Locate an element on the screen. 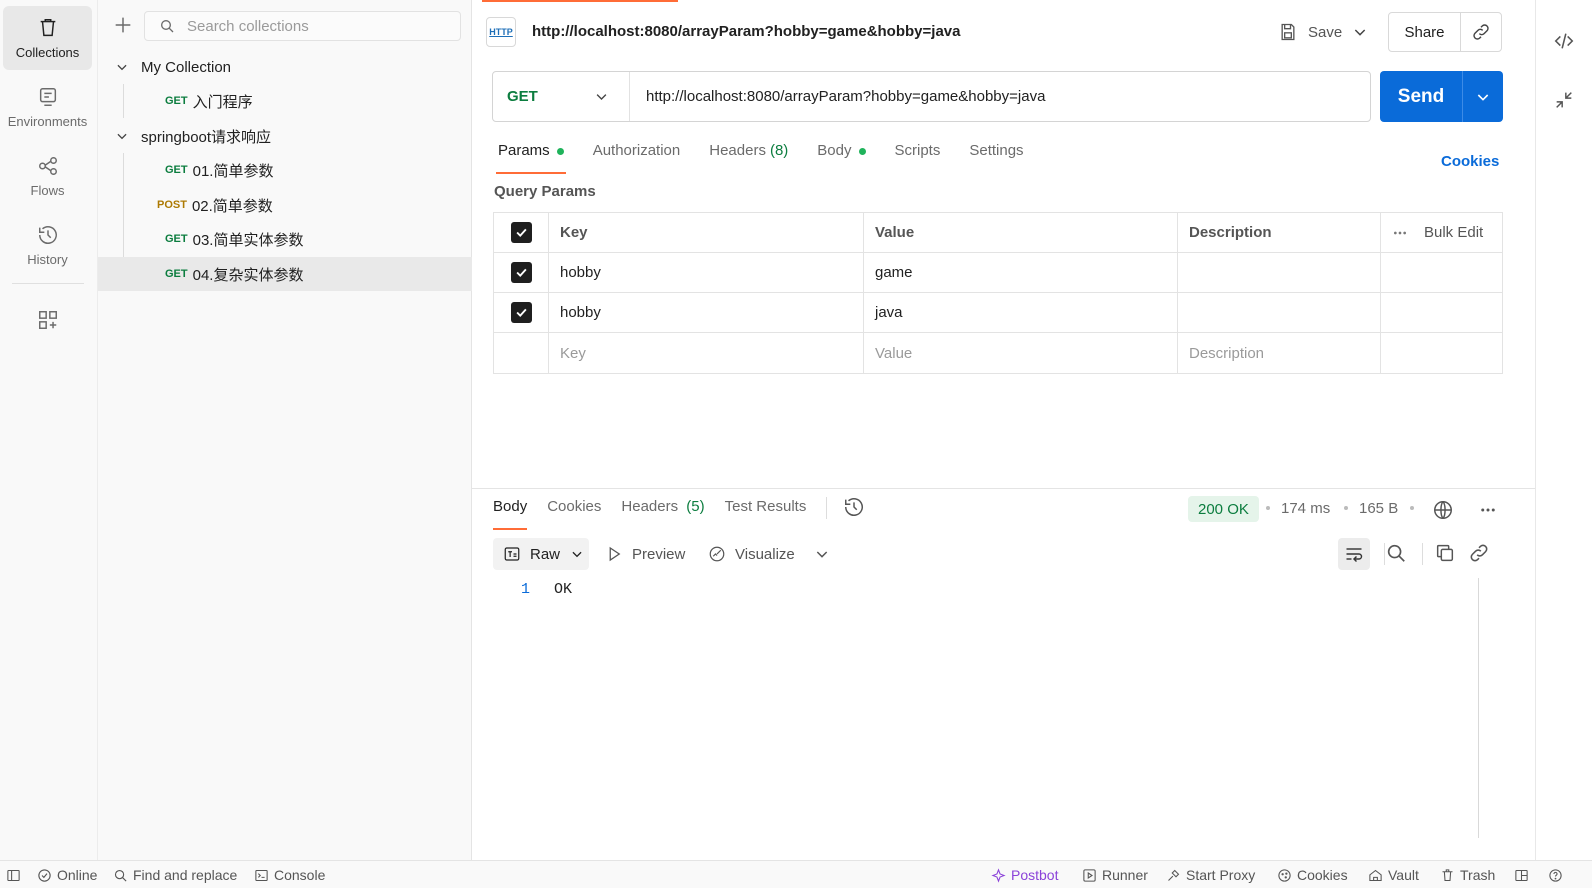  method-select: GET is located at coordinates (561, 96).